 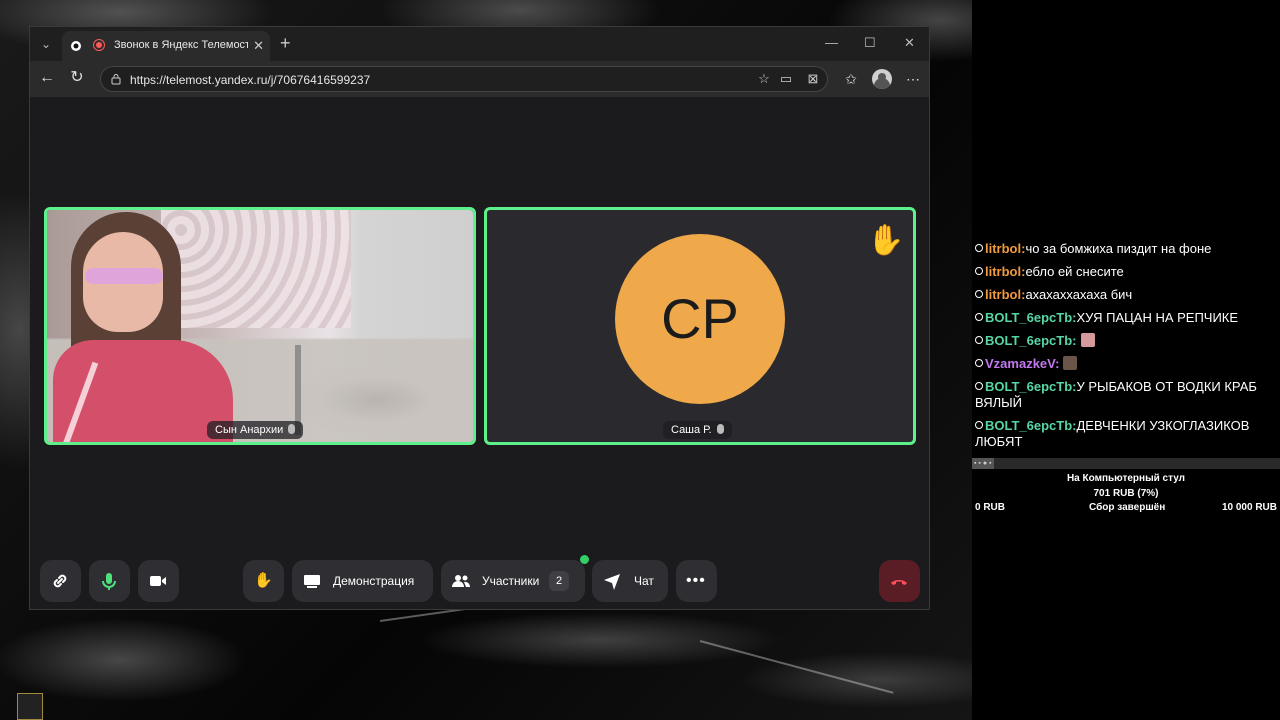 I want to click on raise-hand-button: ✋, so click(x=263, y=581).